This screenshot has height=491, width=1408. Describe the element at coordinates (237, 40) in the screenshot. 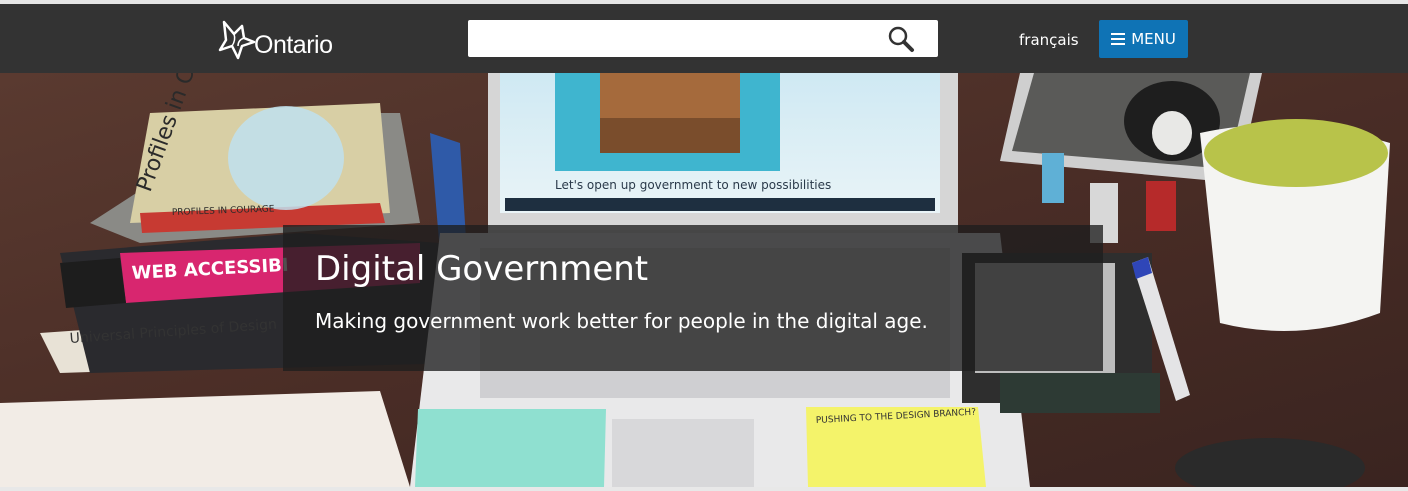

I see `trillium-icon` at that location.